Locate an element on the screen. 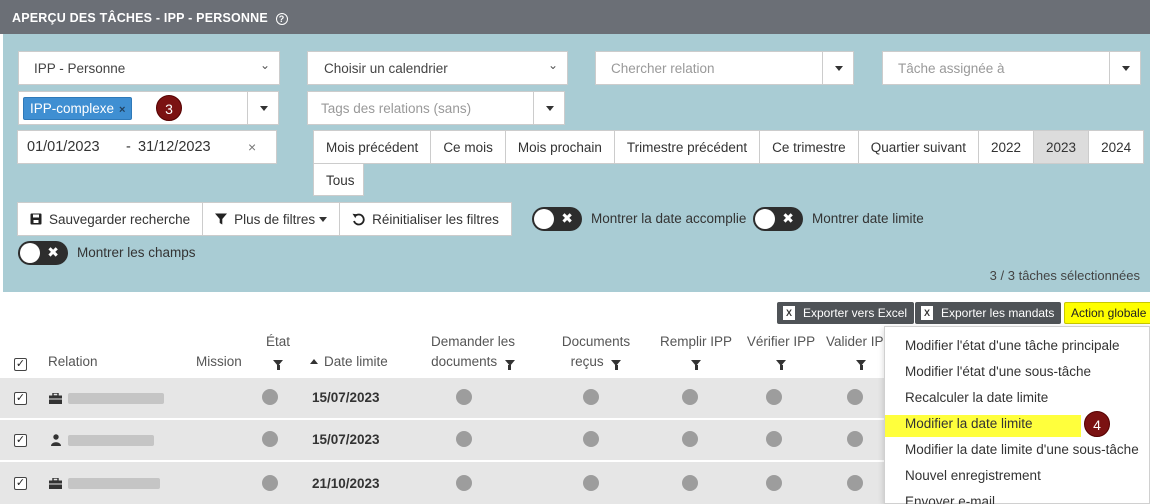 This screenshot has height=504, width=1150. col-mission: Mission is located at coordinates (219, 362).